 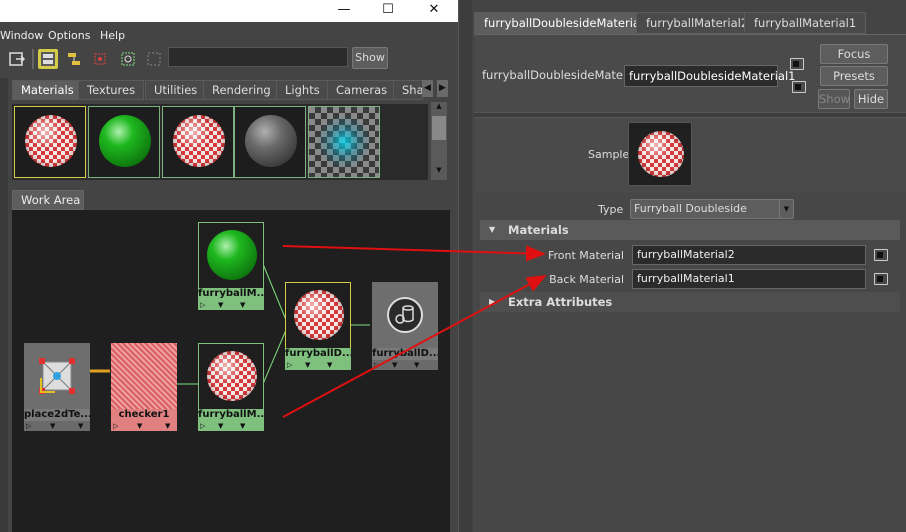 I want to click on menu-bar: Window Options Help, so click(x=229, y=36).